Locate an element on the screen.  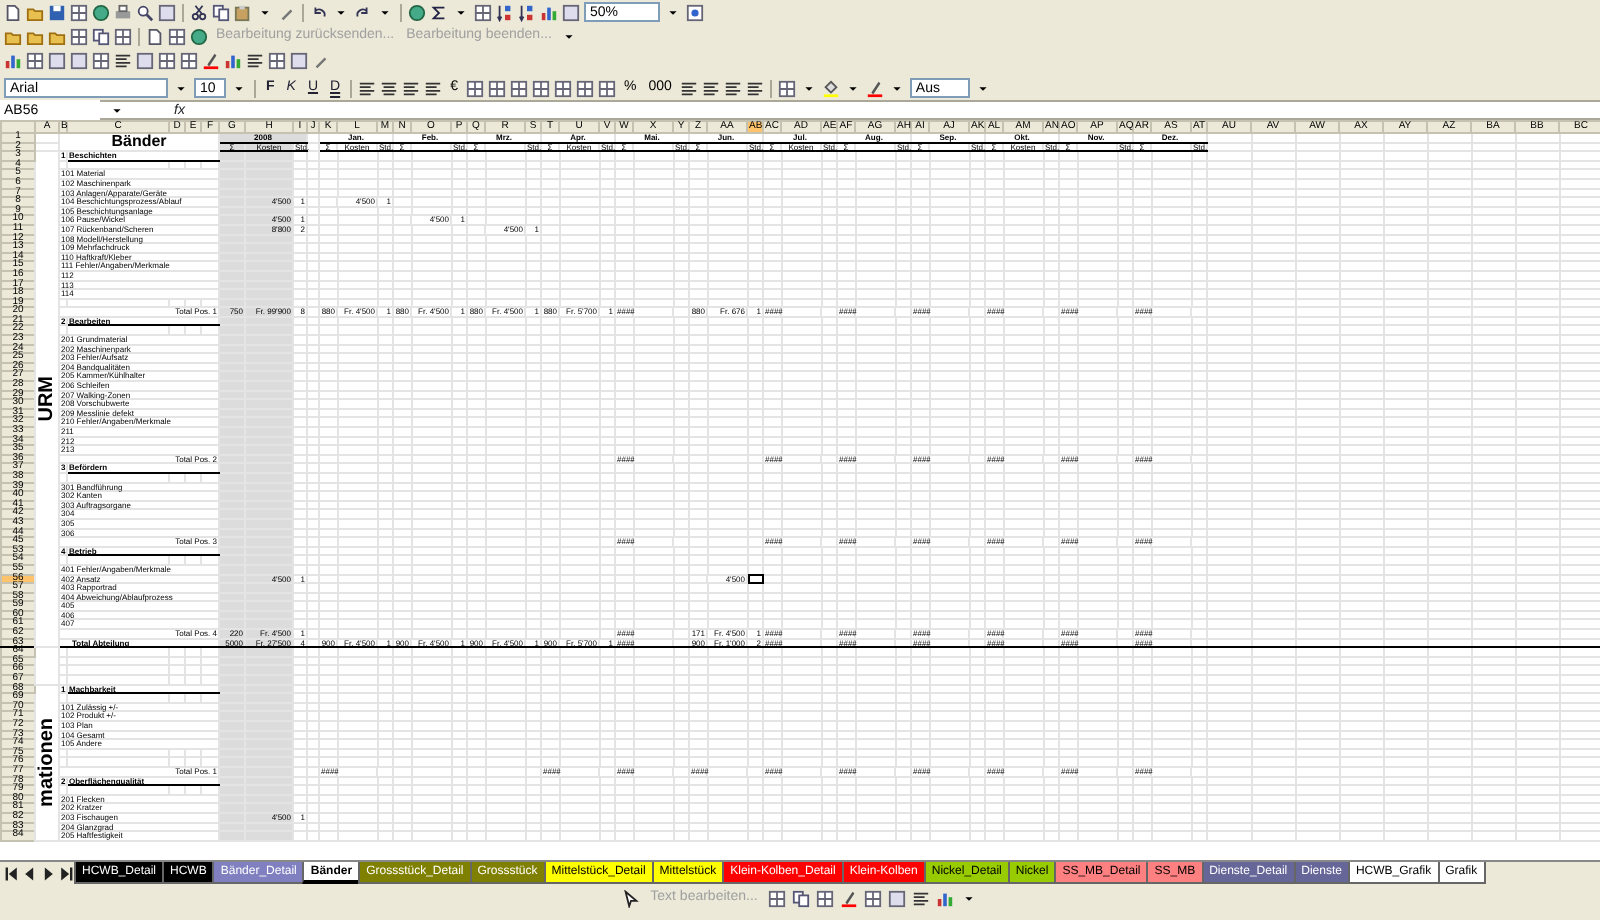
cut-icon is located at coordinates (199, 12).